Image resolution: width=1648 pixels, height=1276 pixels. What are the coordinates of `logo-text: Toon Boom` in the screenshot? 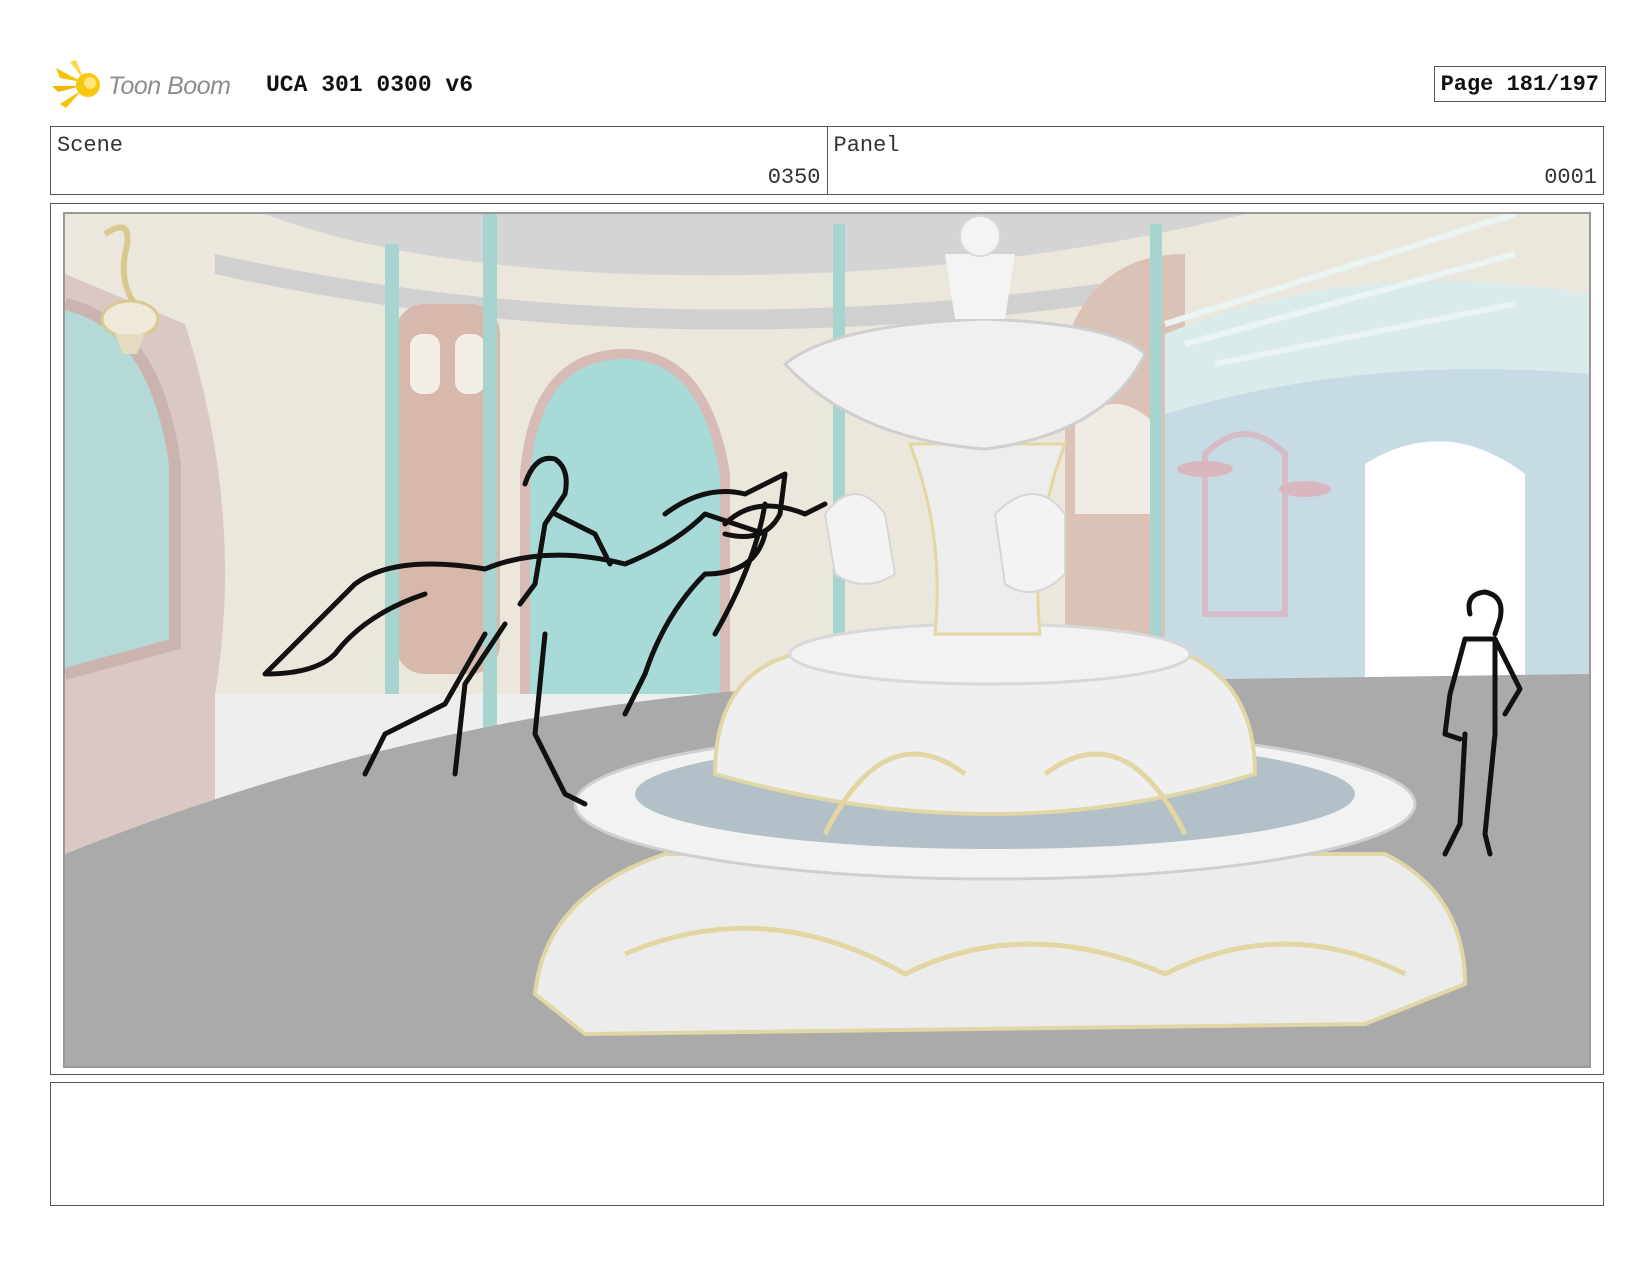 It's located at (169, 86).